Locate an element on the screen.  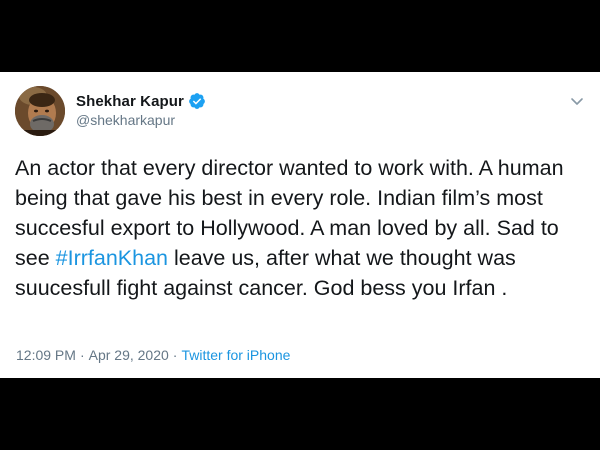
tweet-time: 12:09 PM is located at coordinates (46, 355).